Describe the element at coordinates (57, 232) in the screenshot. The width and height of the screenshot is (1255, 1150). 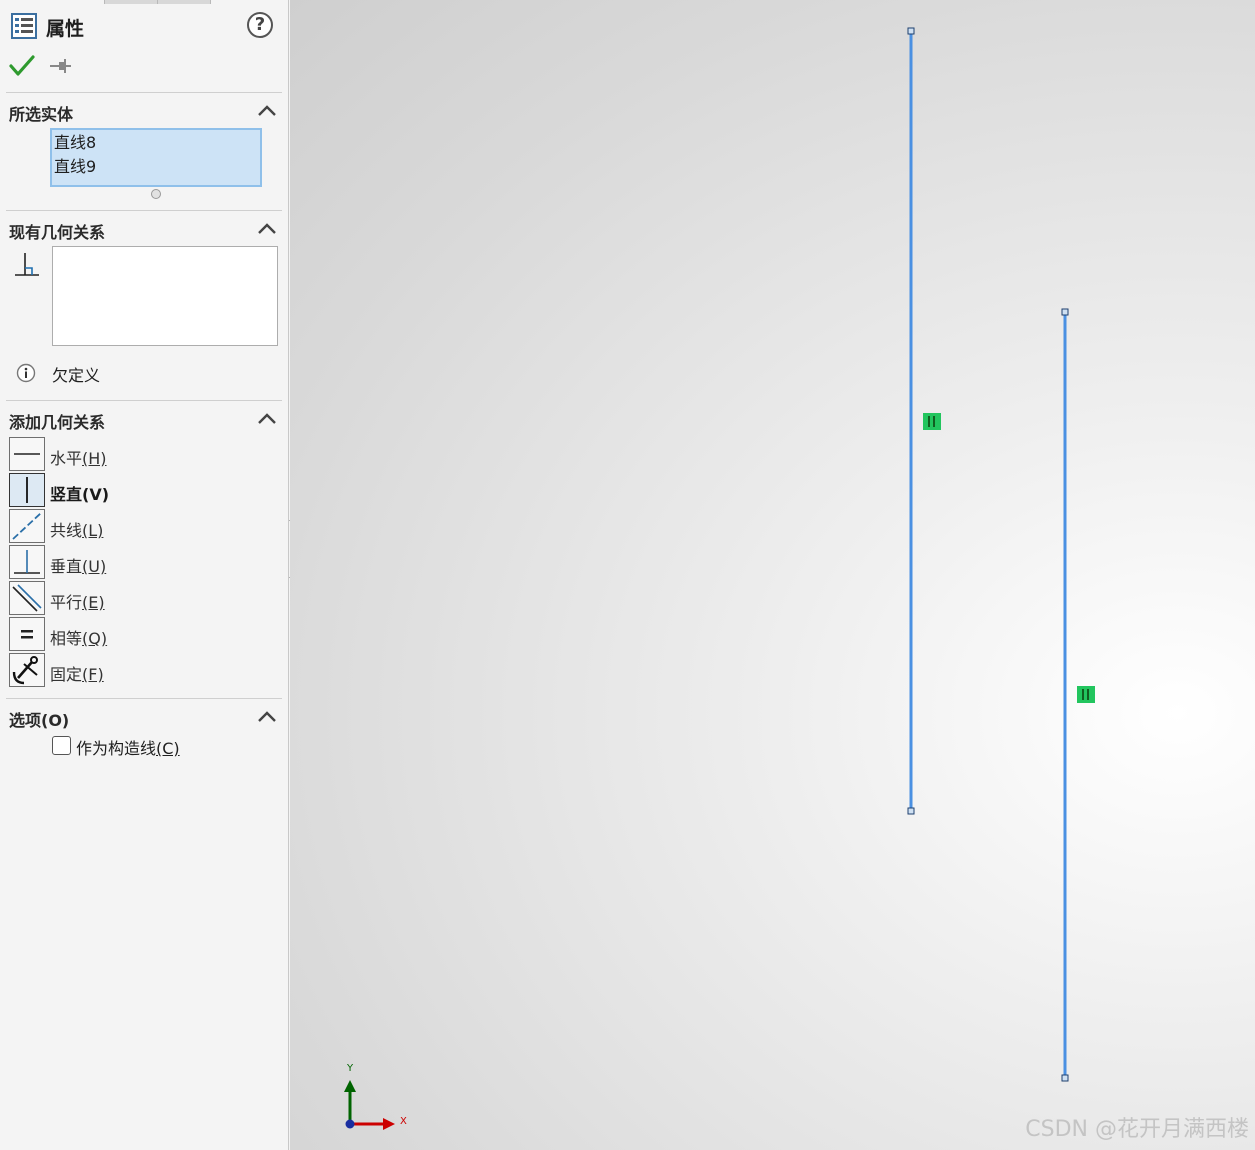
I see `existing-relations-title: 现有几何关系` at that location.